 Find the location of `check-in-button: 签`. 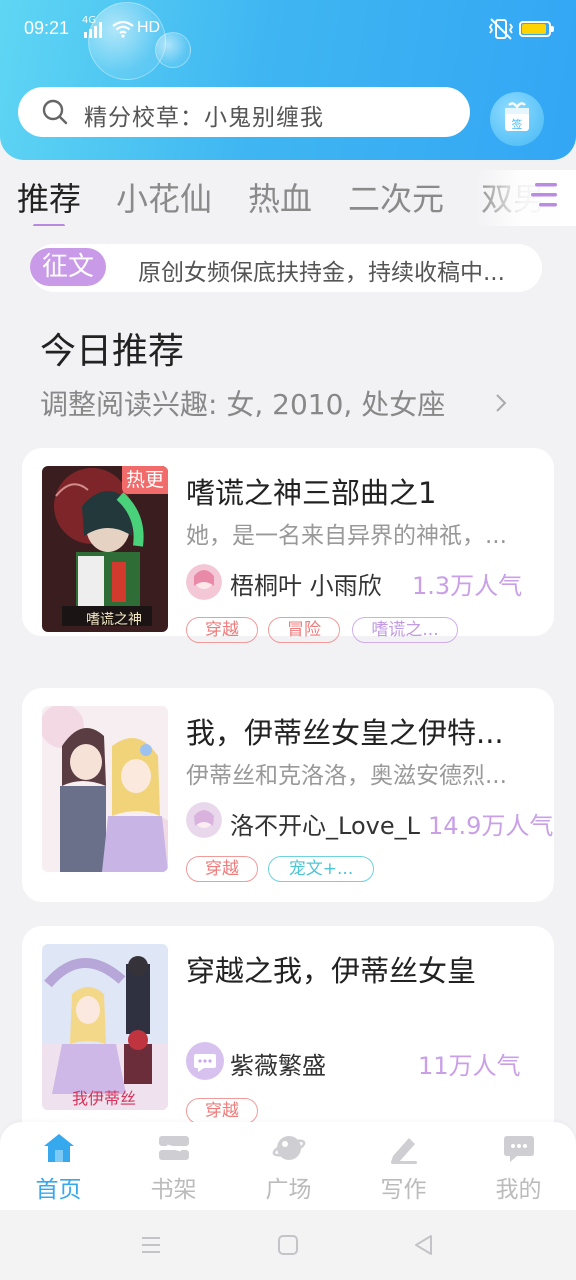

check-in-button: 签 is located at coordinates (517, 119).